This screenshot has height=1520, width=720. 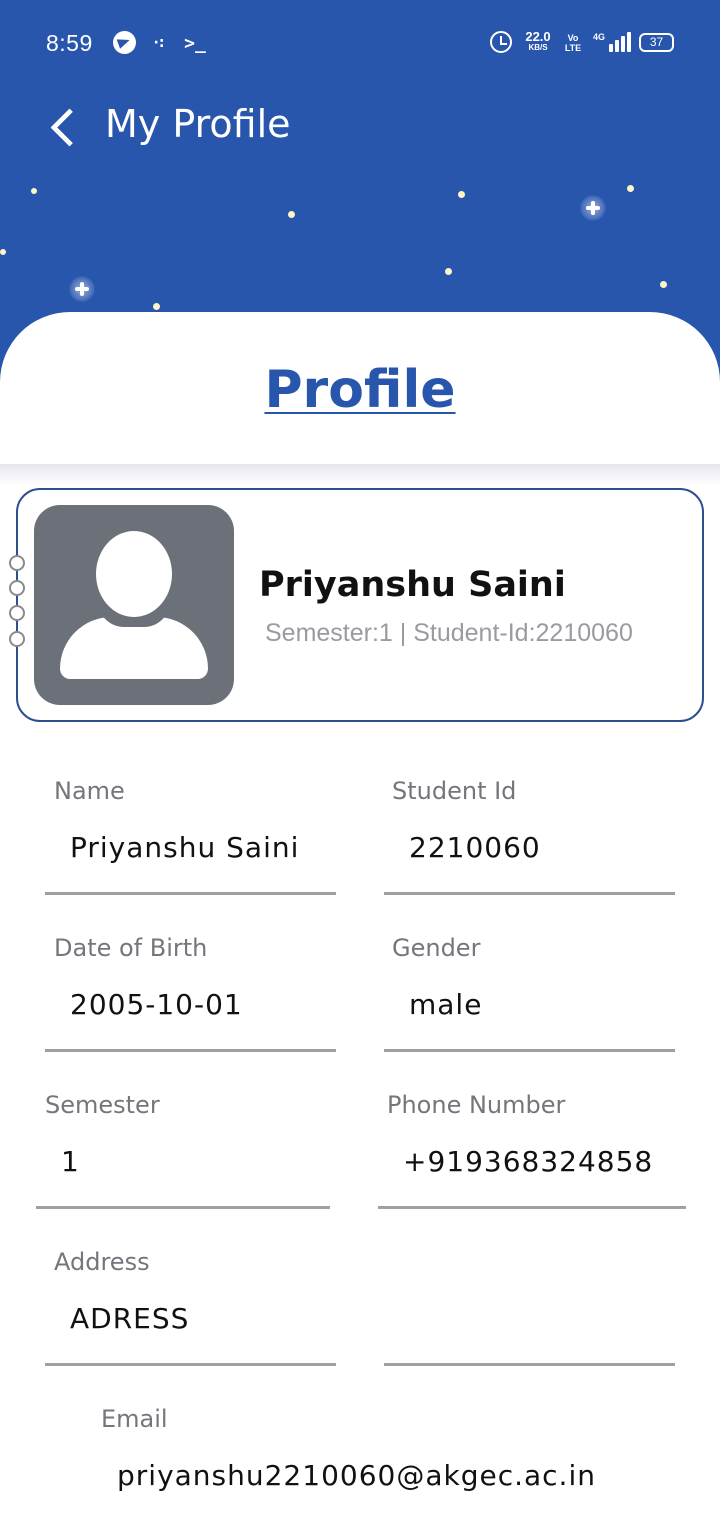 I want to click on phone-underline, so click(x=532, y=1207).